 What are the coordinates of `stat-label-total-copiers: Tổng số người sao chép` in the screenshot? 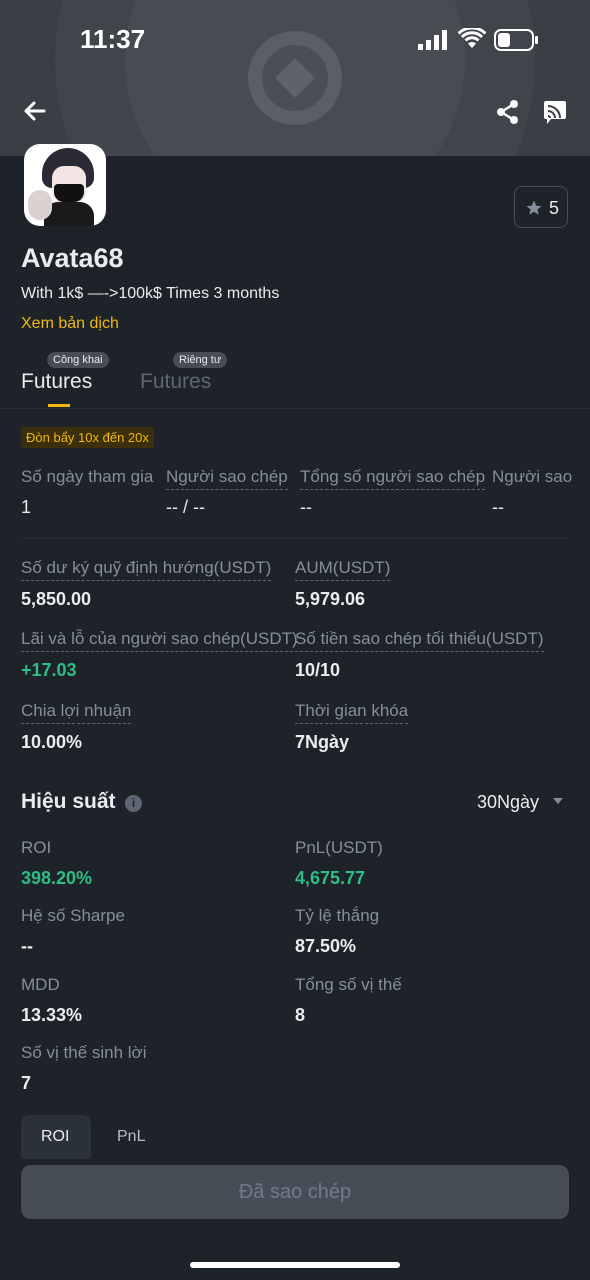 It's located at (393, 478).